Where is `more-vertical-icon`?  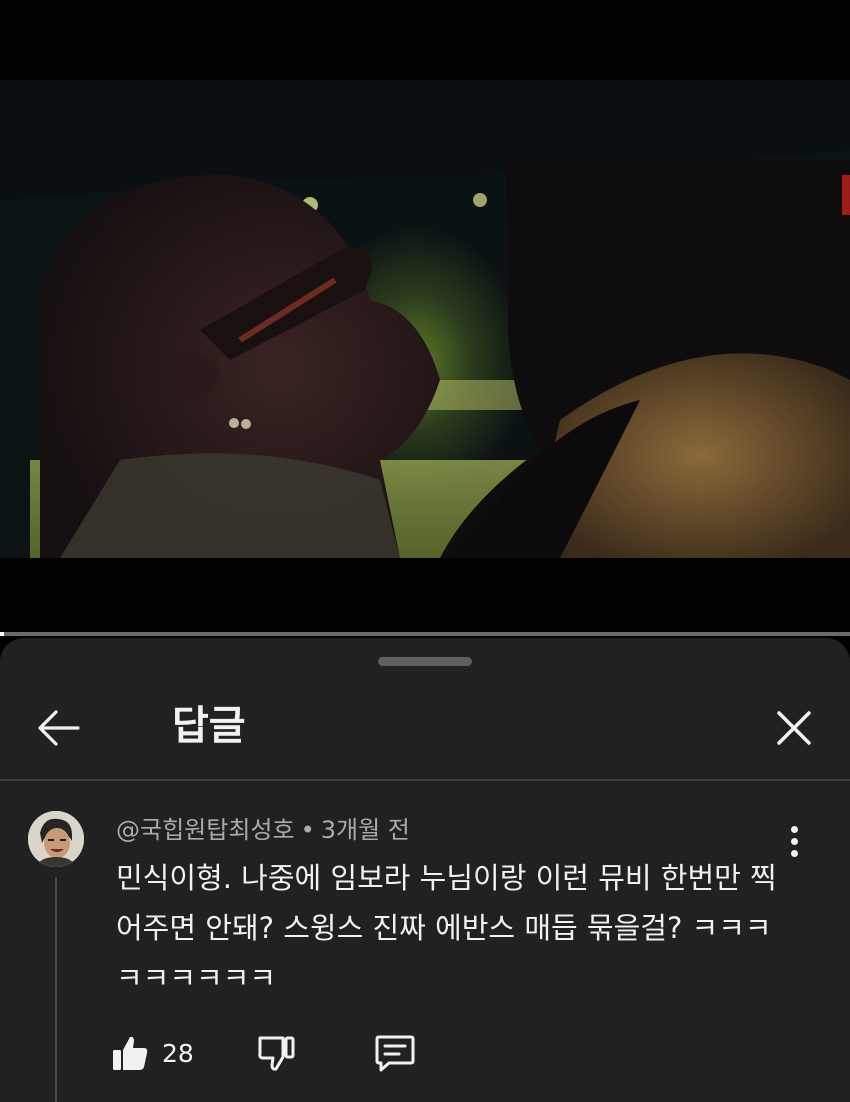
more-vertical-icon is located at coordinates (794, 829).